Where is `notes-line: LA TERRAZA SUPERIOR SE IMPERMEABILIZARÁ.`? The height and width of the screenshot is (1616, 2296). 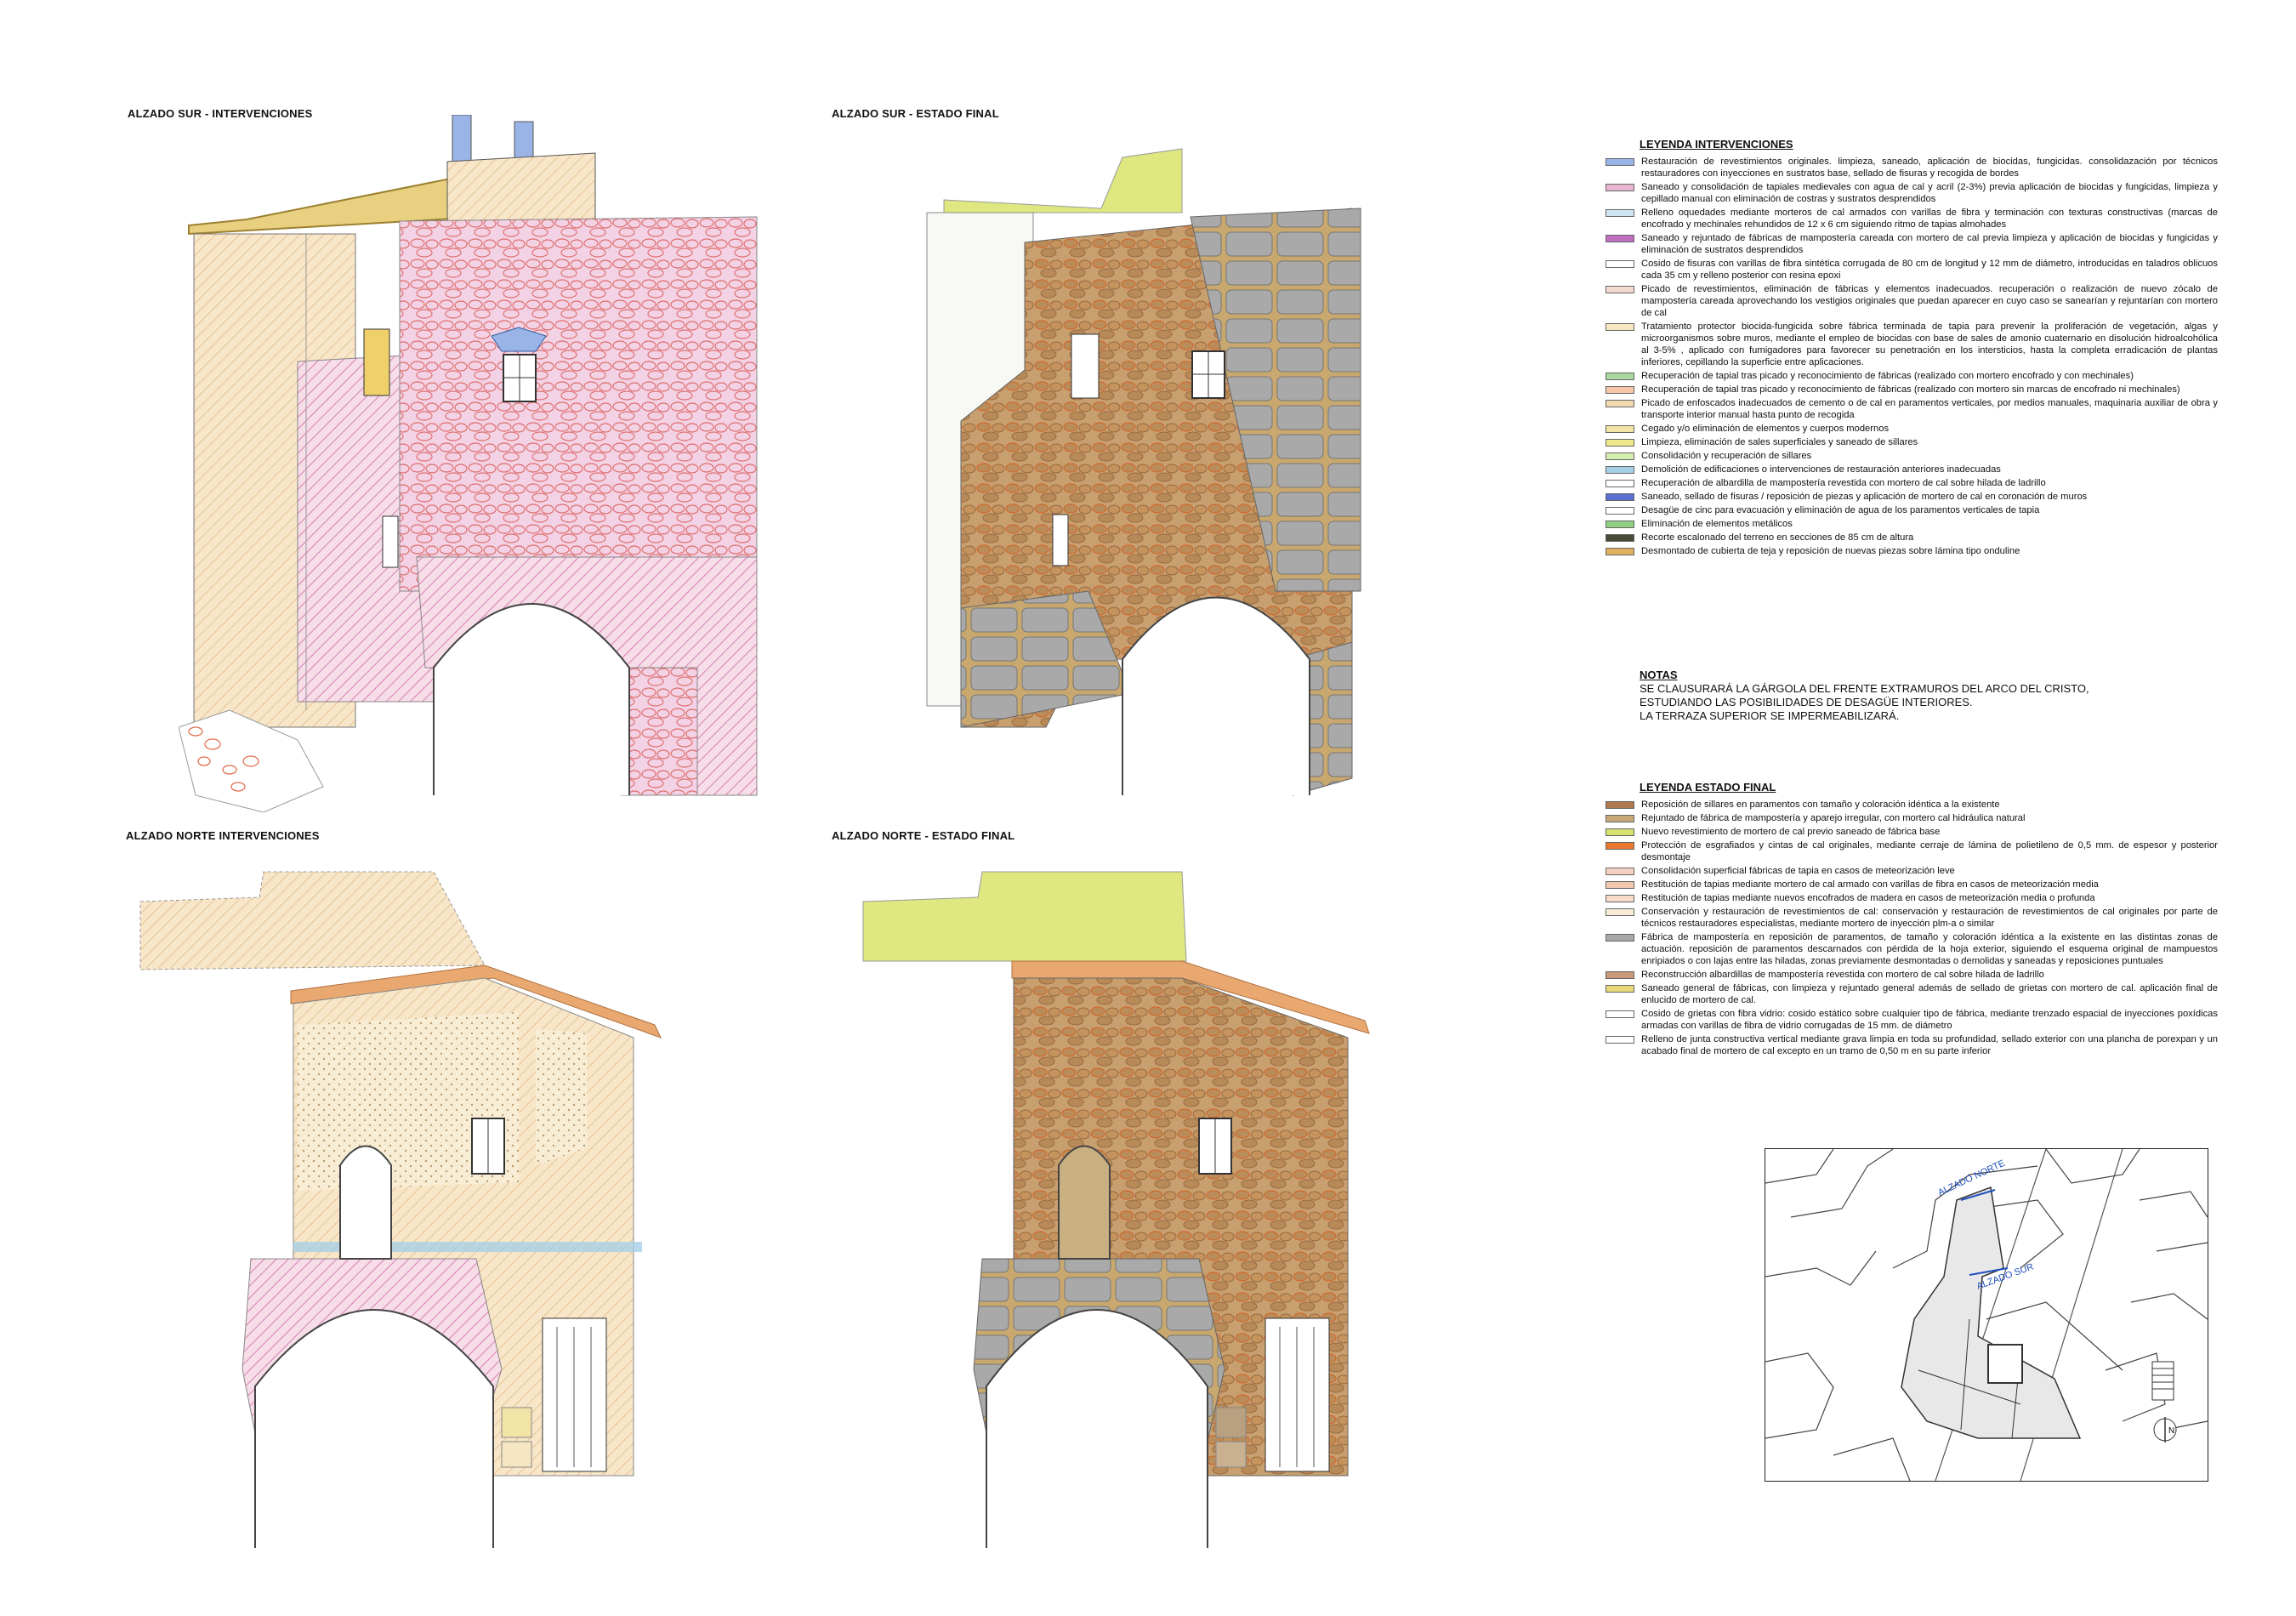
notes-line: LA TERRAZA SUPERIOR SE IMPERMEABILIZARÁ. is located at coordinates (1770, 715).